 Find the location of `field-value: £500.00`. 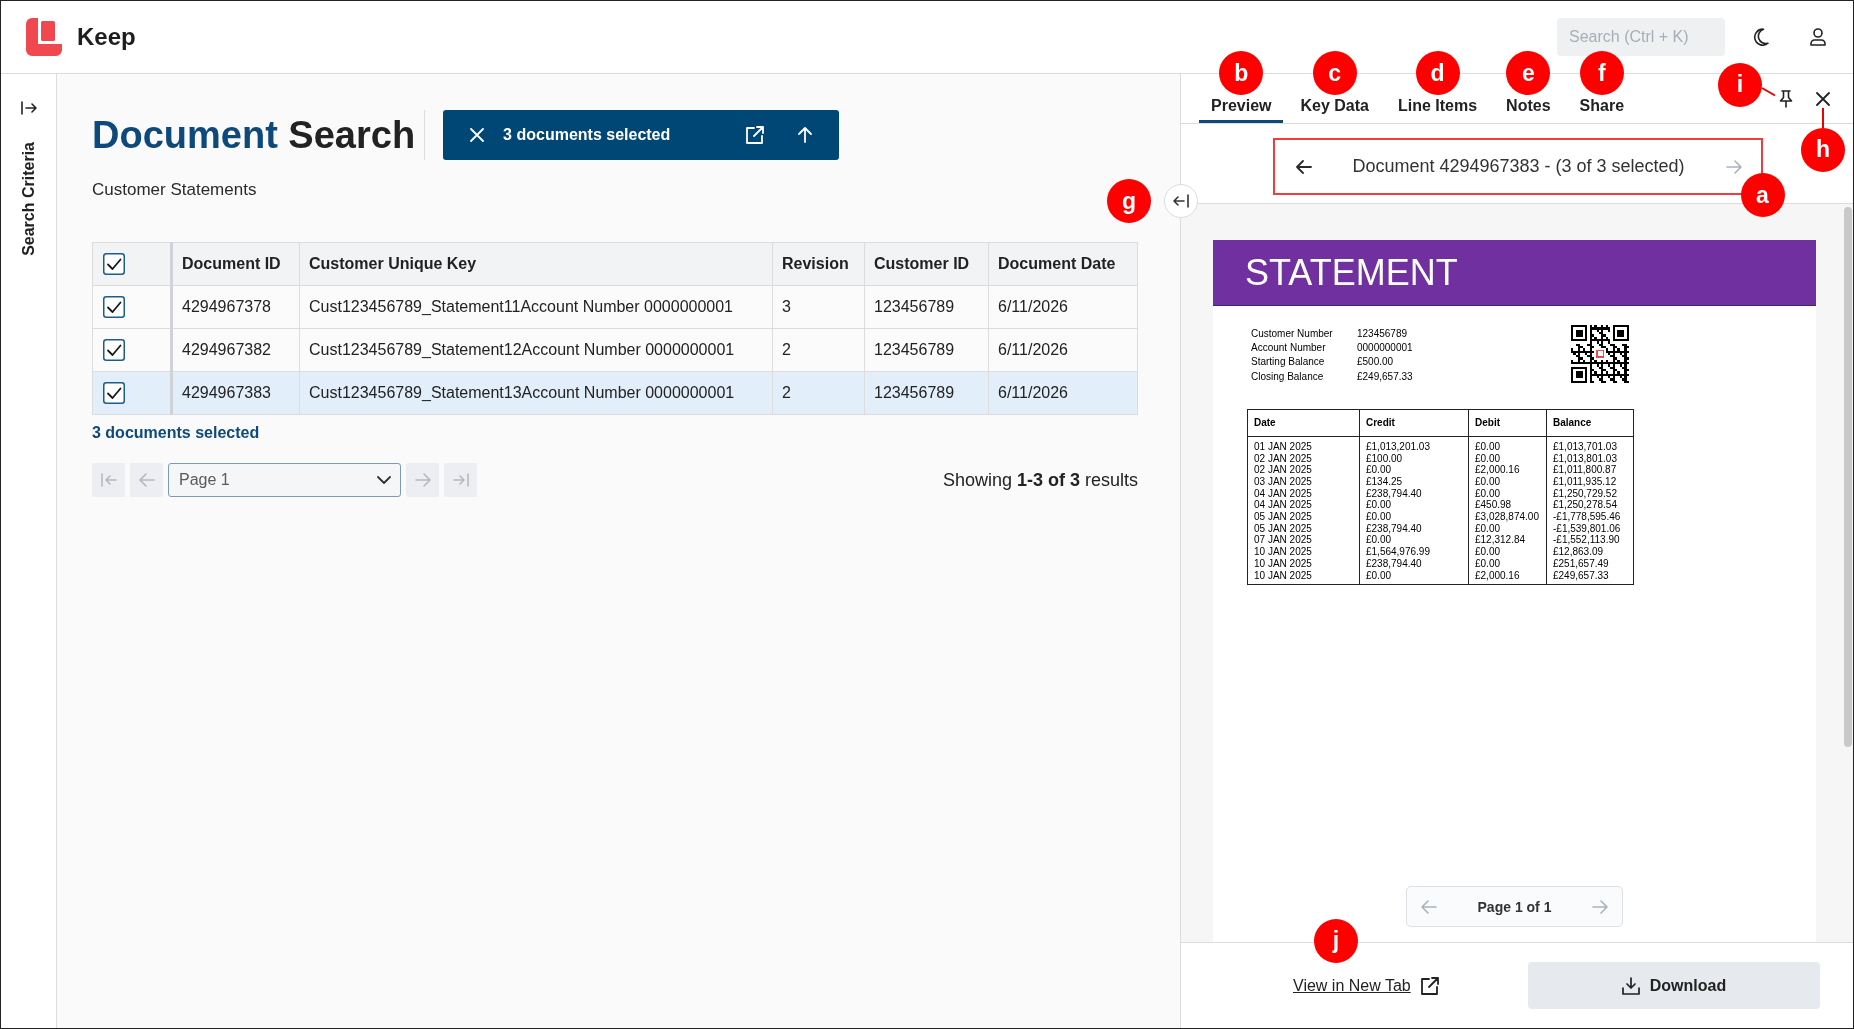

field-value: £500.00 is located at coordinates (1375, 362).